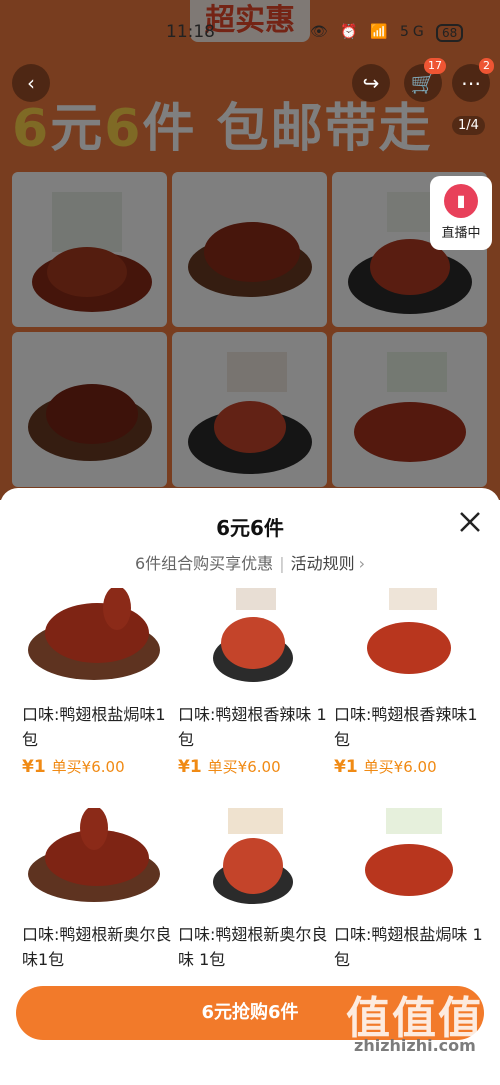  Describe the element at coordinates (250, 34) in the screenshot. I see `status-bar: 11:18 👁 ⏰ 📶 5G 68` at that location.